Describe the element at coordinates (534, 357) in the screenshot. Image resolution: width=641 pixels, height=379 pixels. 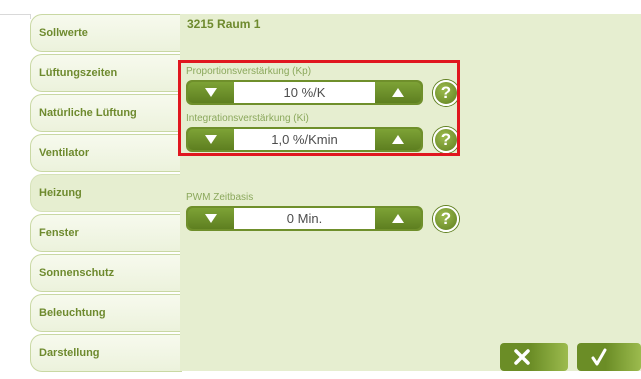
I see `cancel-button` at that location.